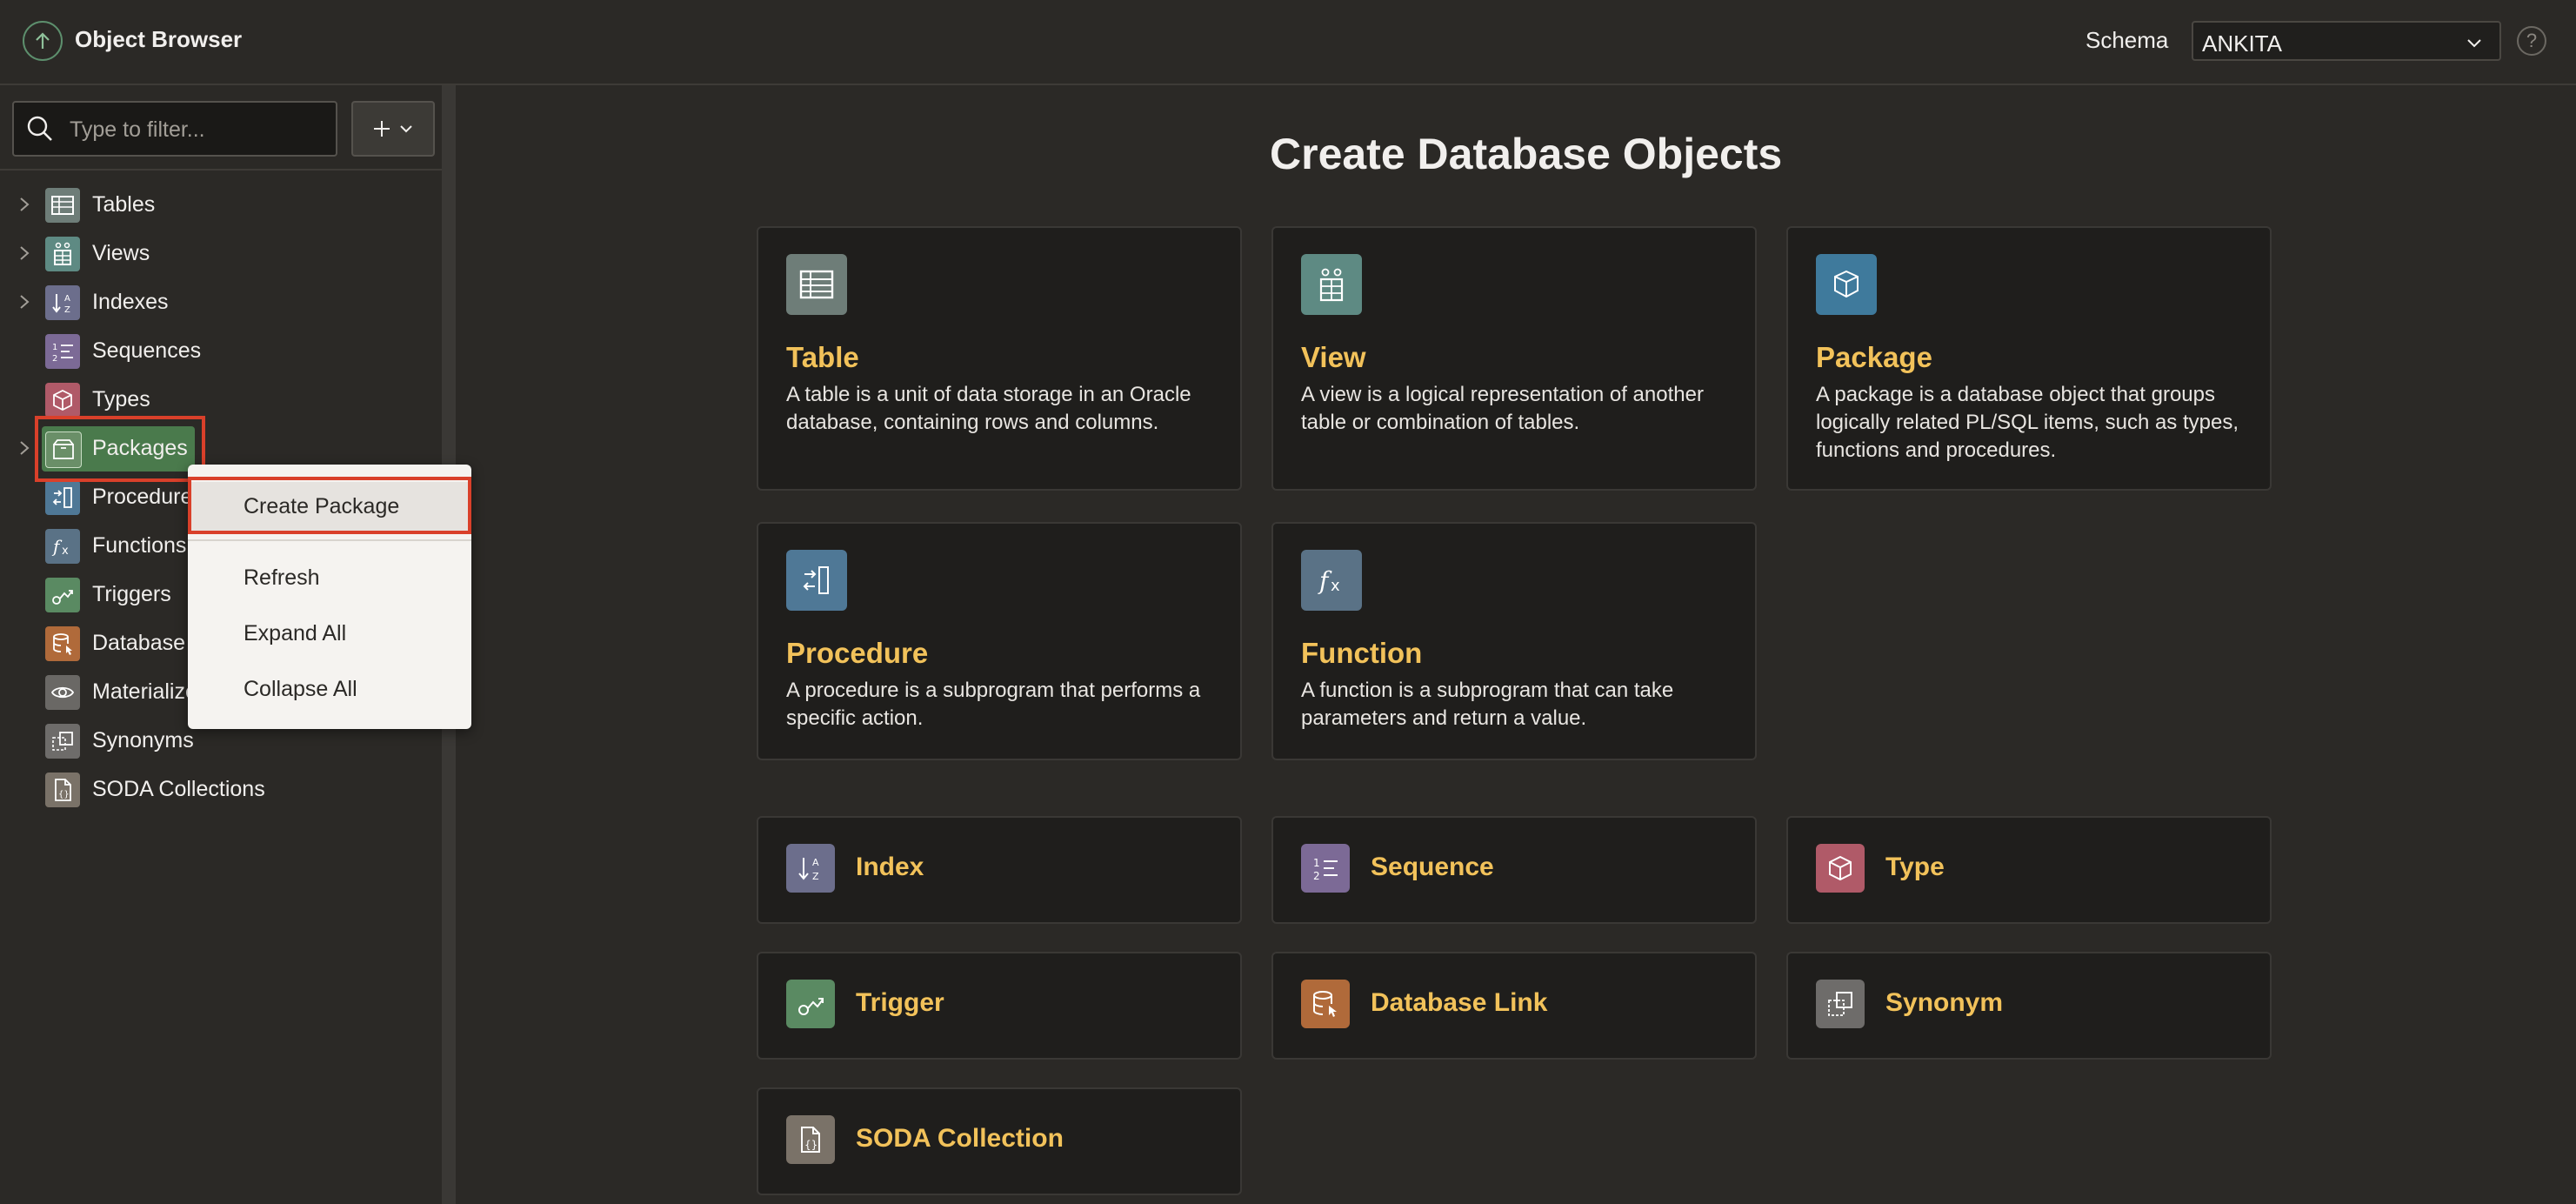 The width and height of the screenshot is (2576, 1204). What do you see at coordinates (1945, 1002) in the screenshot?
I see `card-title: Synonym` at bounding box center [1945, 1002].